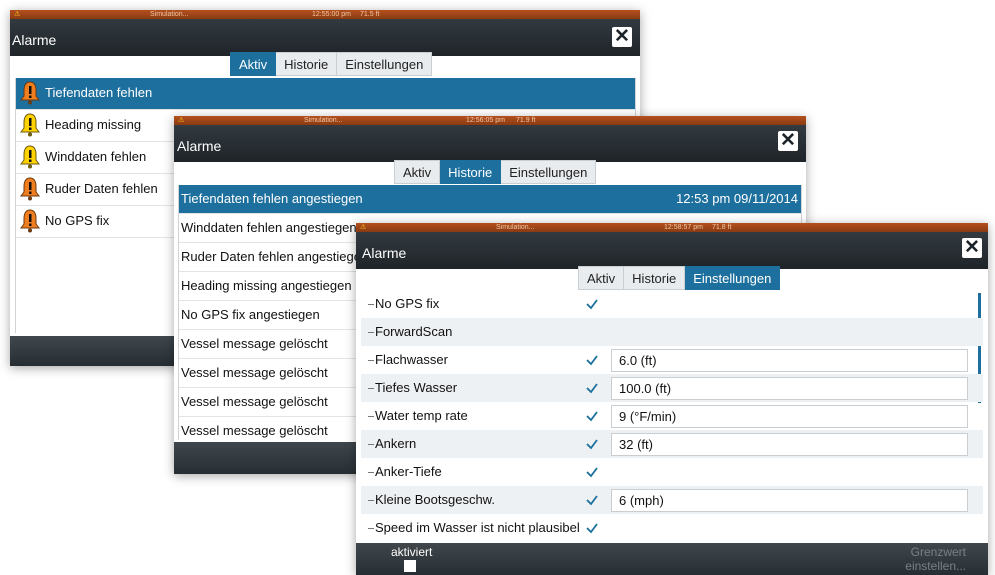 This screenshot has height=575, width=995. What do you see at coordinates (269, 227) in the screenshot?
I see `history-label: Winddaten fehlen angestiegen` at bounding box center [269, 227].